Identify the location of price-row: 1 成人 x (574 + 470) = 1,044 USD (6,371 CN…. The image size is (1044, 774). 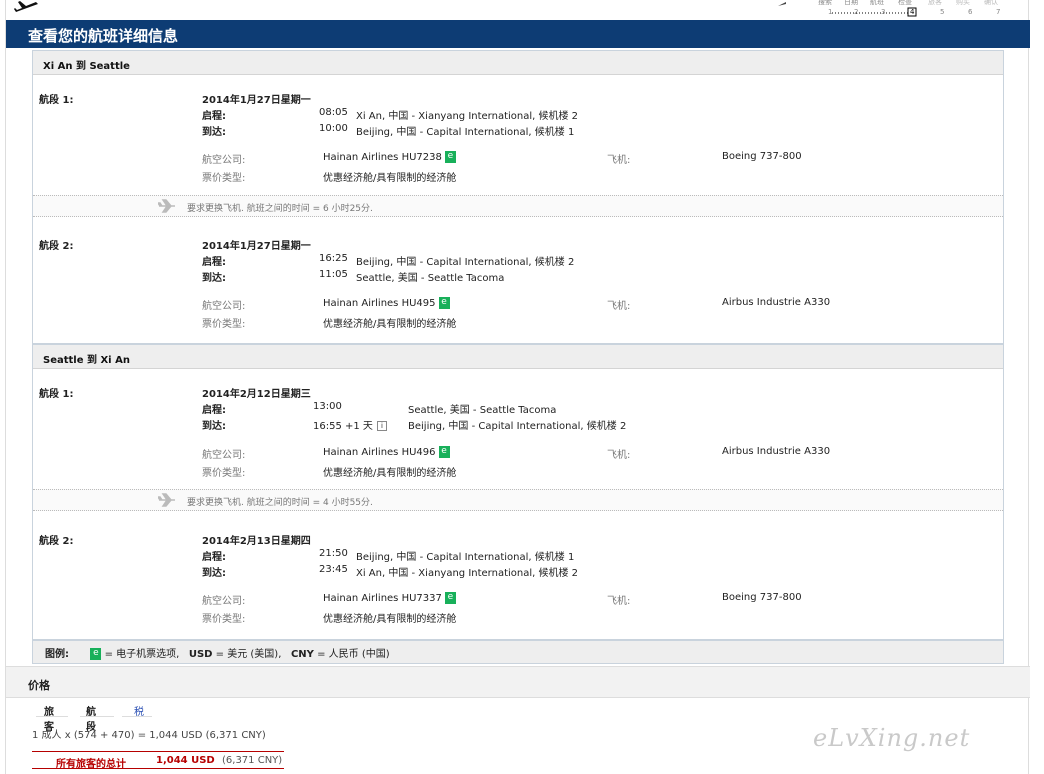
(149, 735).